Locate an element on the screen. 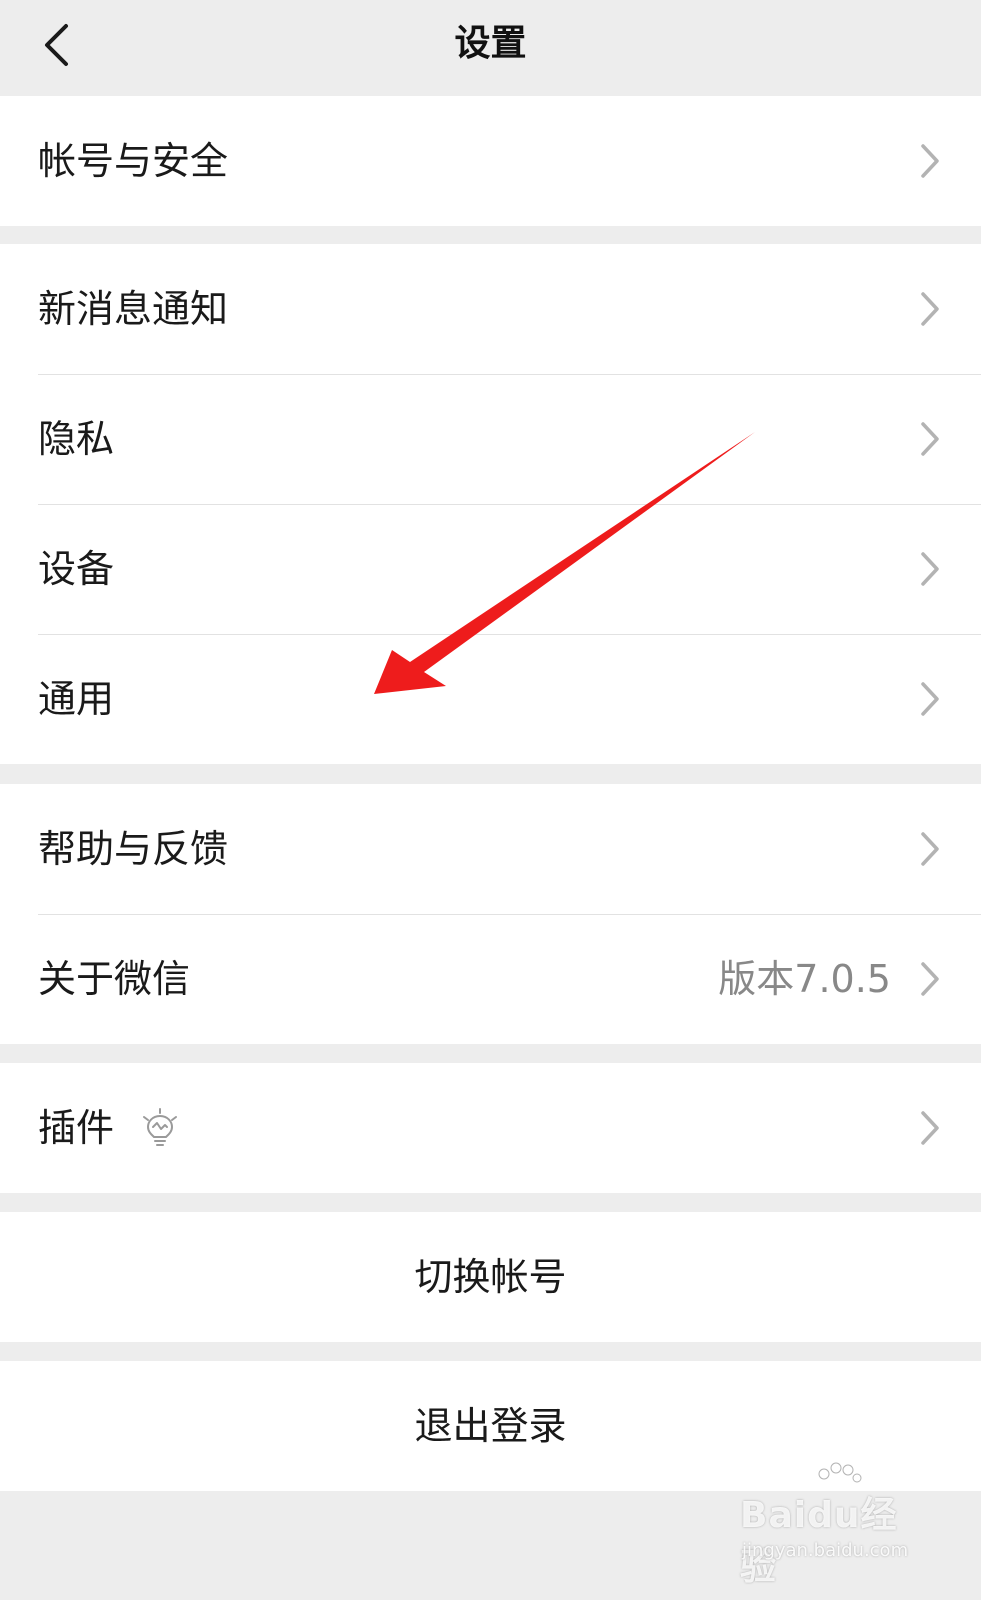 The image size is (981, 1600). settings-item-about-wechat: 关于微信 版本7.0.5 is located at coordinates (490, 979).